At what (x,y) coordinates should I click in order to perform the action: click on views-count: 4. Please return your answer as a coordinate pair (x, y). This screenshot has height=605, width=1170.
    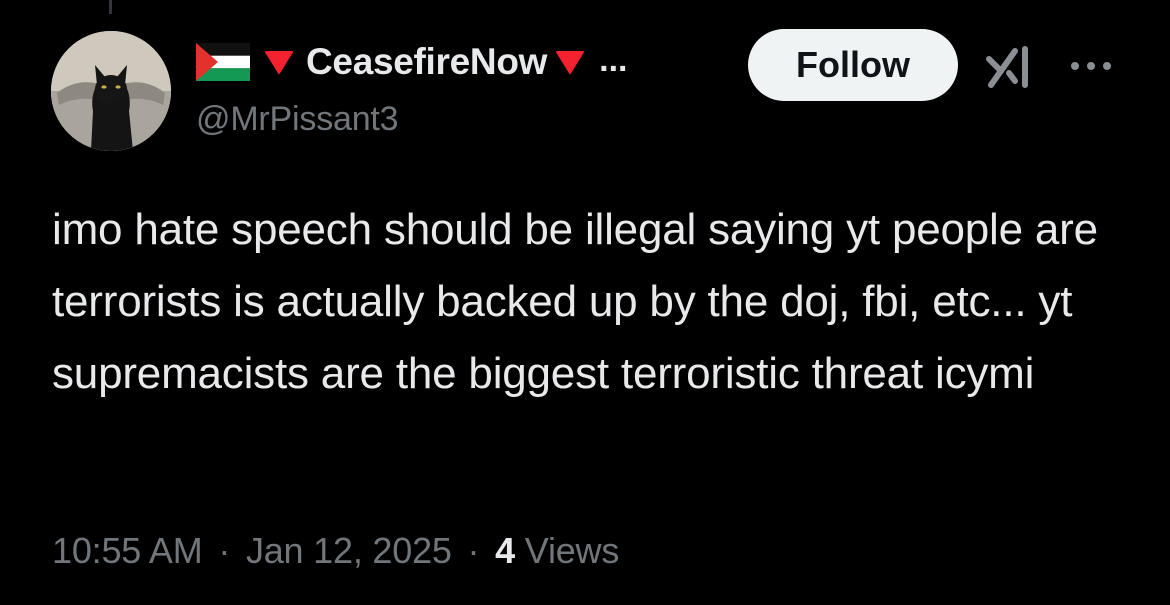
    Looking at the image, I should click on (505, 550).